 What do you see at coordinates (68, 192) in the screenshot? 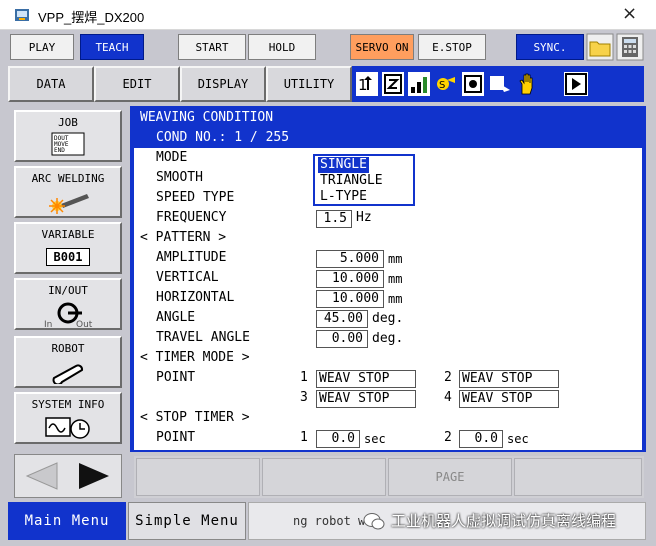
I see `nav-arc-welding: ARC WELDING` at bounding box center [68, 192].